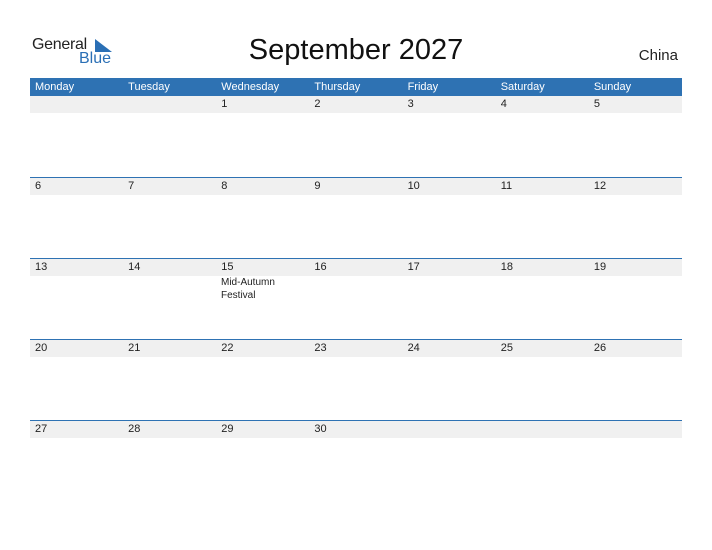  I want to click on weekday-saturday: Saturday, so click(522, 87).